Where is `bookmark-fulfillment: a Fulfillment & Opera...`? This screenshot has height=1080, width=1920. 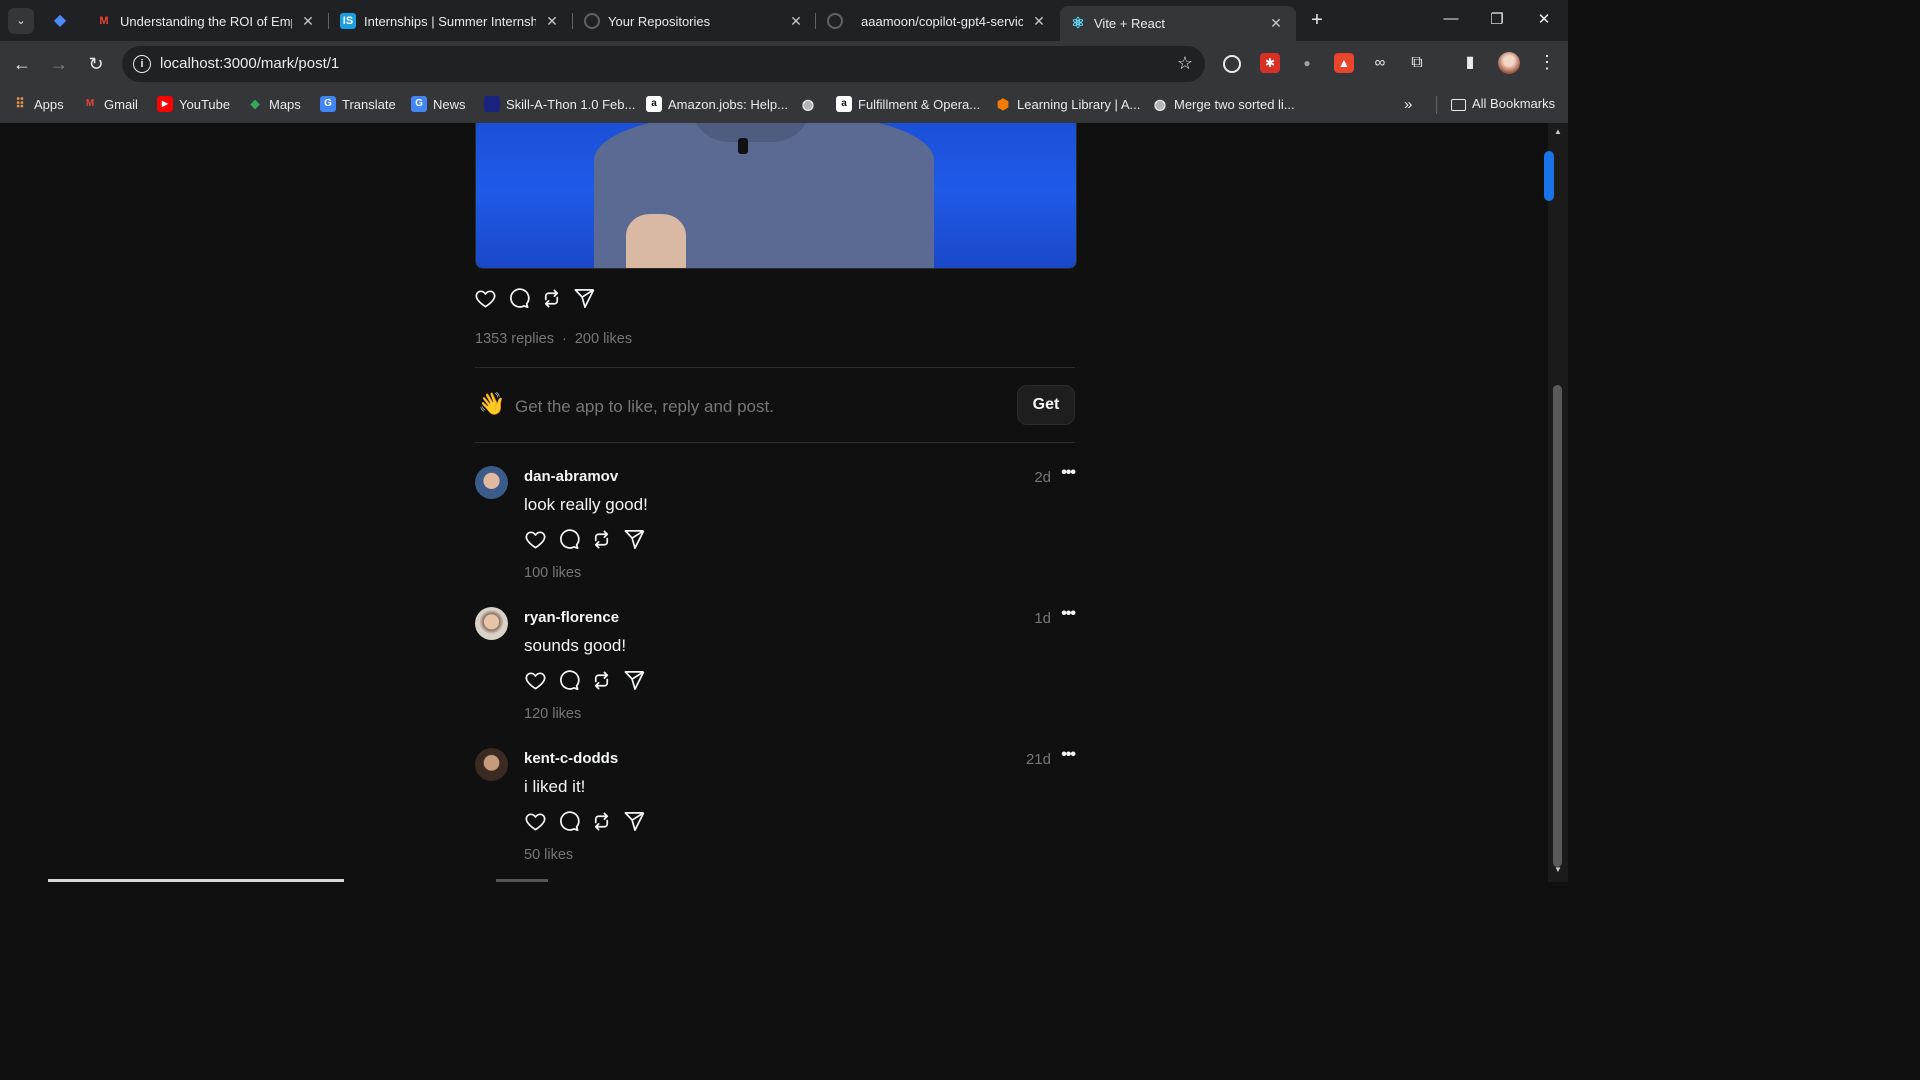 bookmark-fulfillment: a Fulfillment & Opera... is located at coordinates (908, 104).